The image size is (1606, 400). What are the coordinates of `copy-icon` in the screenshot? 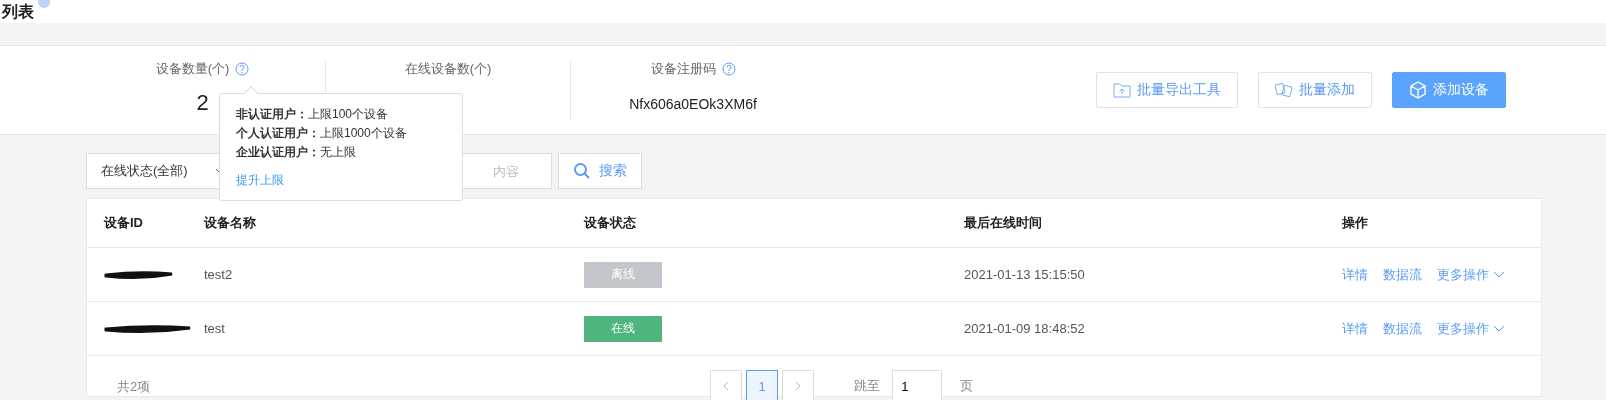 It's located at (1284, 90).